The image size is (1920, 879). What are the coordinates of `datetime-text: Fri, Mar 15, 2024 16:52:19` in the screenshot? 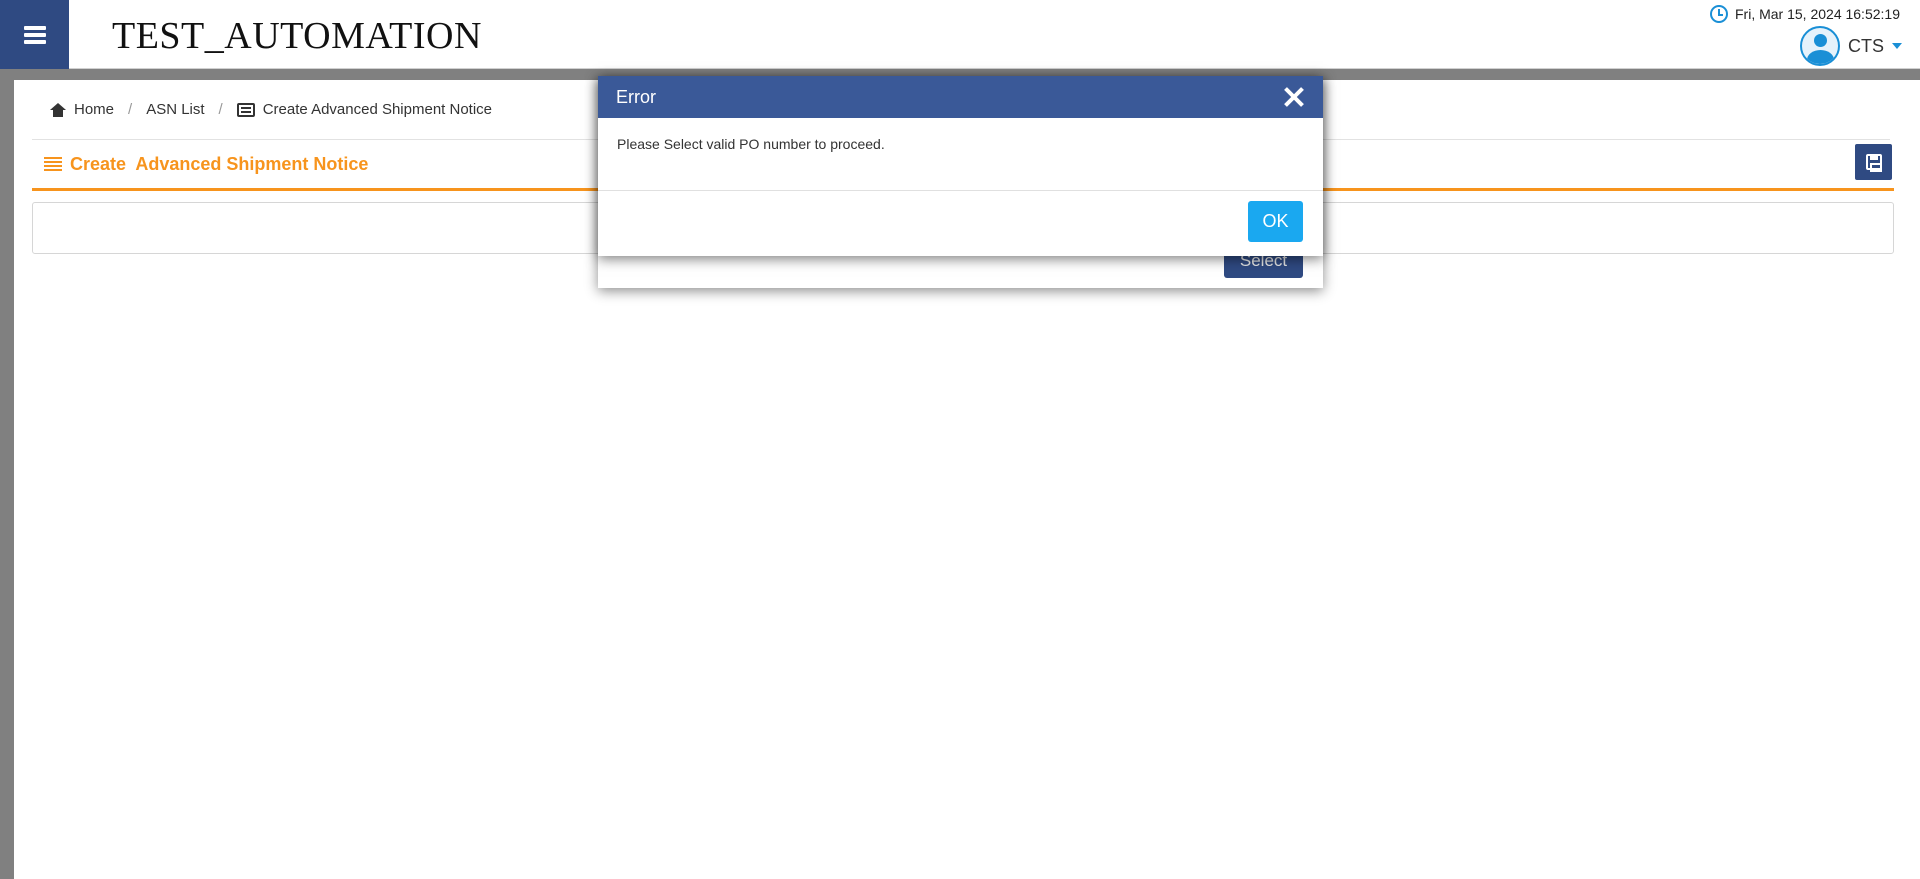 It's located at (1817, 14).